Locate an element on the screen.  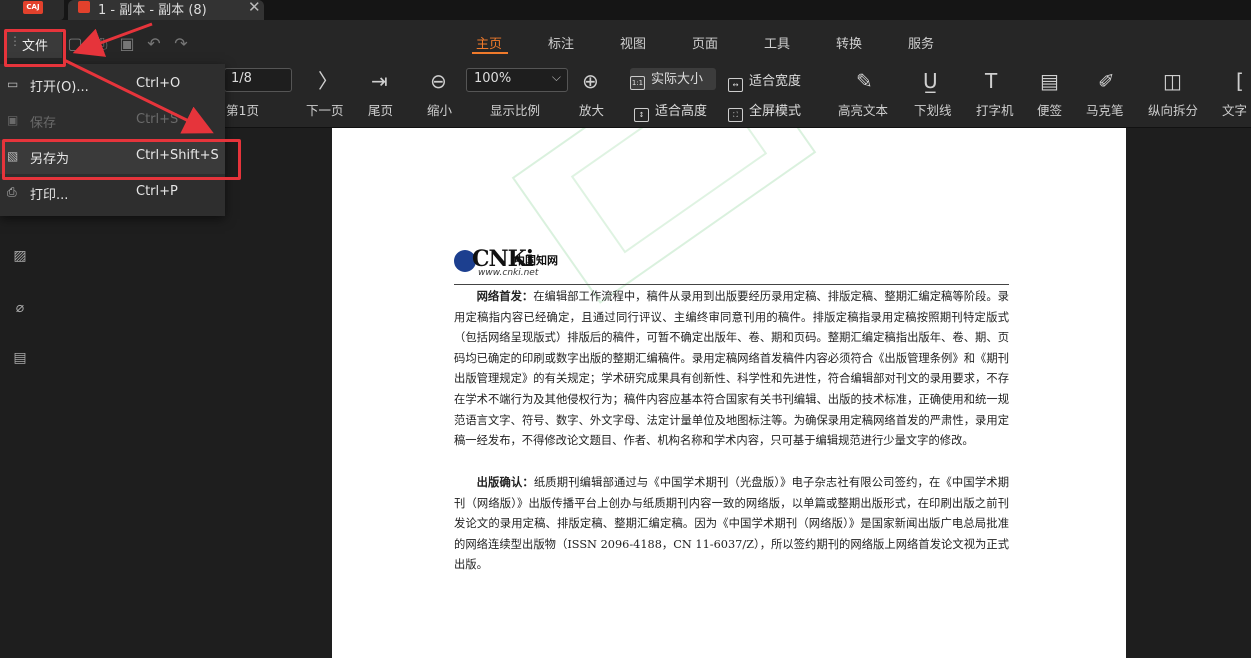
document-type-icon is located at coordinates (84, 7).